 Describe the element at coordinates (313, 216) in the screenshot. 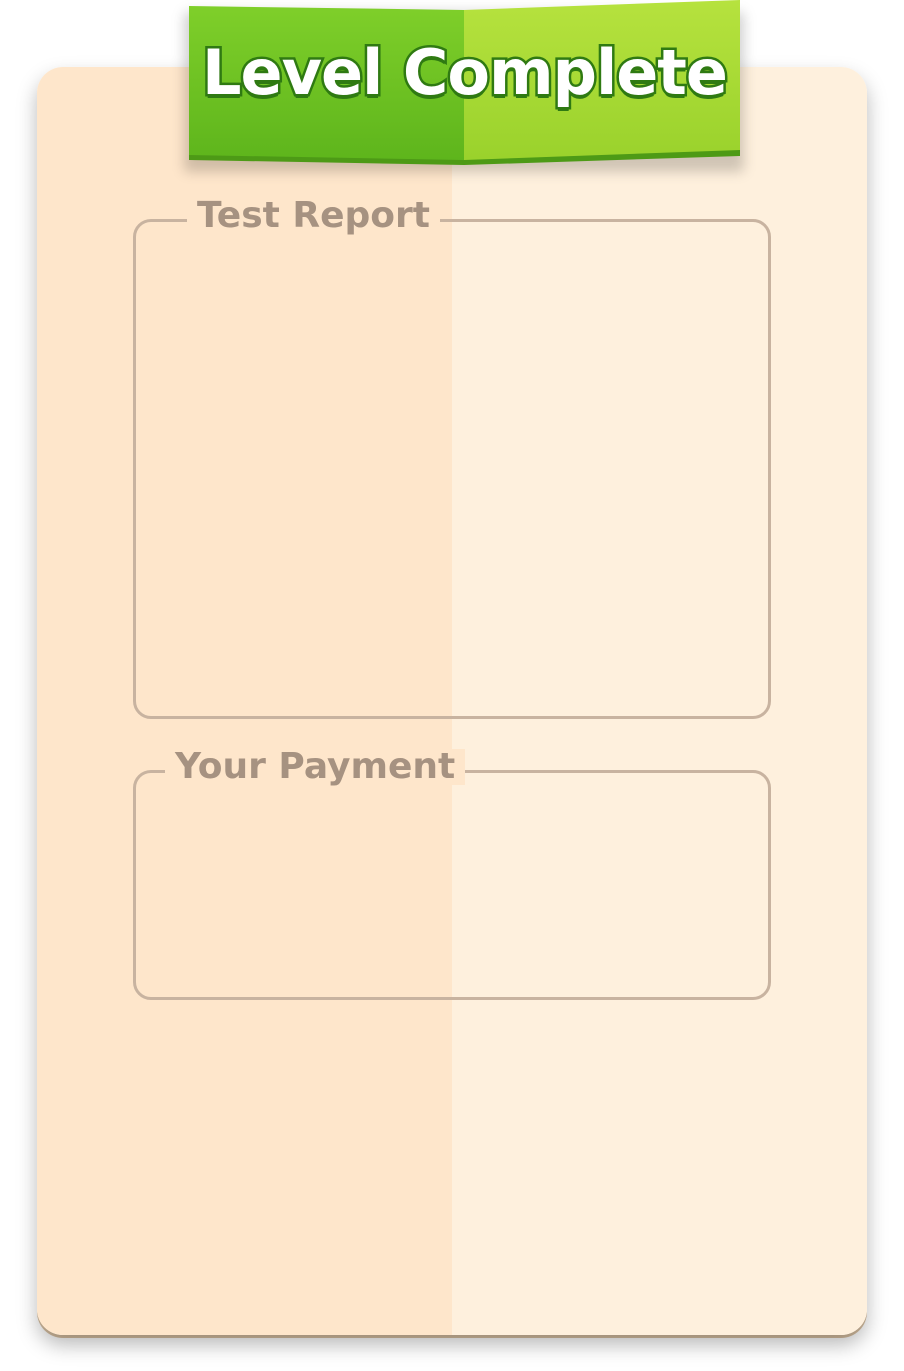

I see `test-report-label: Test Report` at that location.